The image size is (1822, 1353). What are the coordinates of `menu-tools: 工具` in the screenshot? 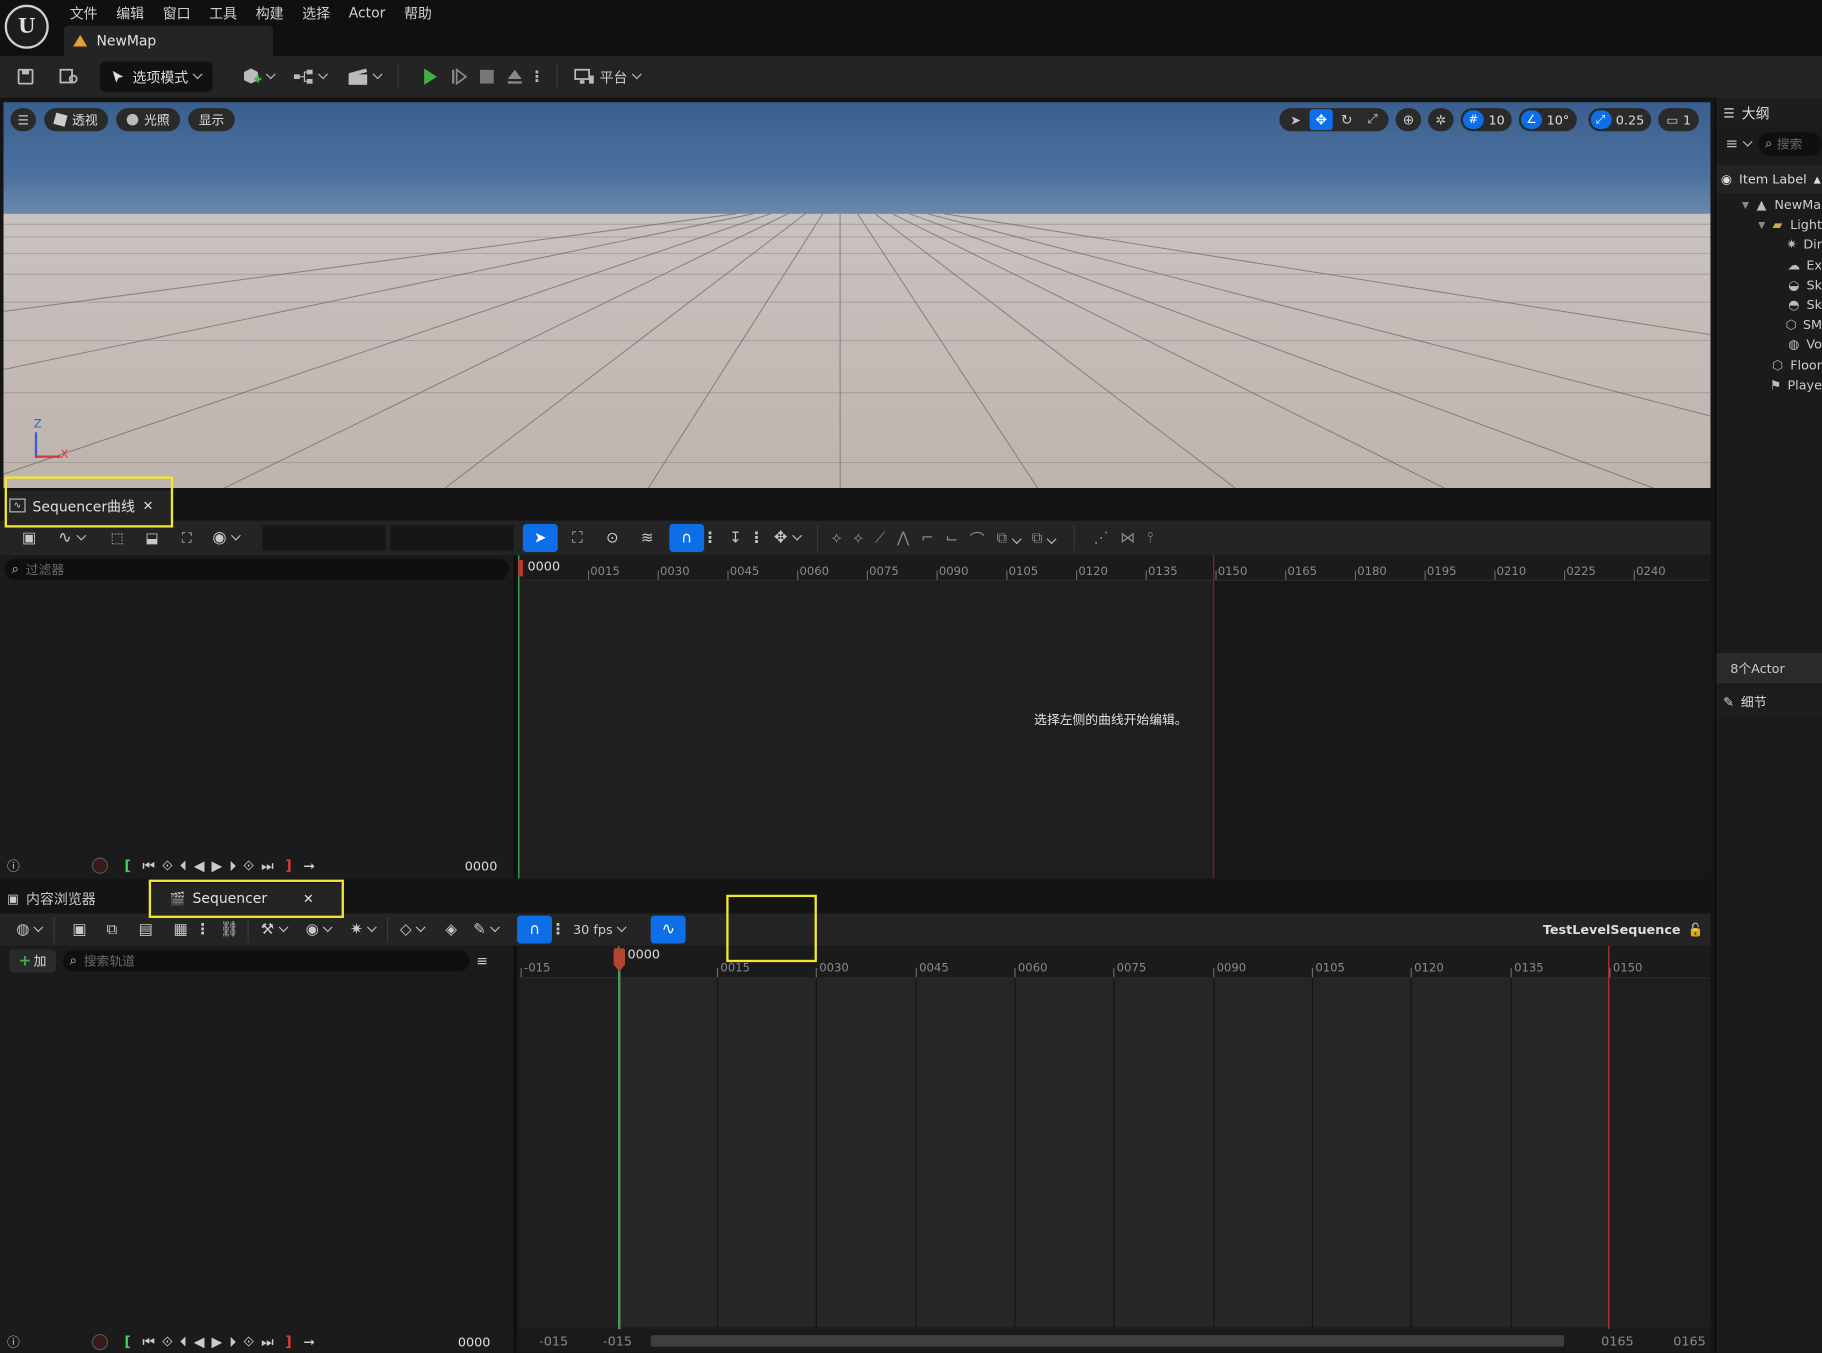 It's located at (223, 13).